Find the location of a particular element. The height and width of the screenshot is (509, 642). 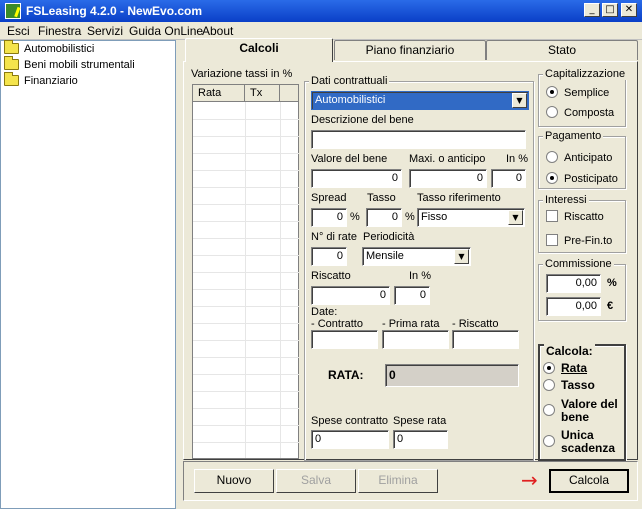

radio-posticipato: Posticipato is located at coordinates (582, 178).